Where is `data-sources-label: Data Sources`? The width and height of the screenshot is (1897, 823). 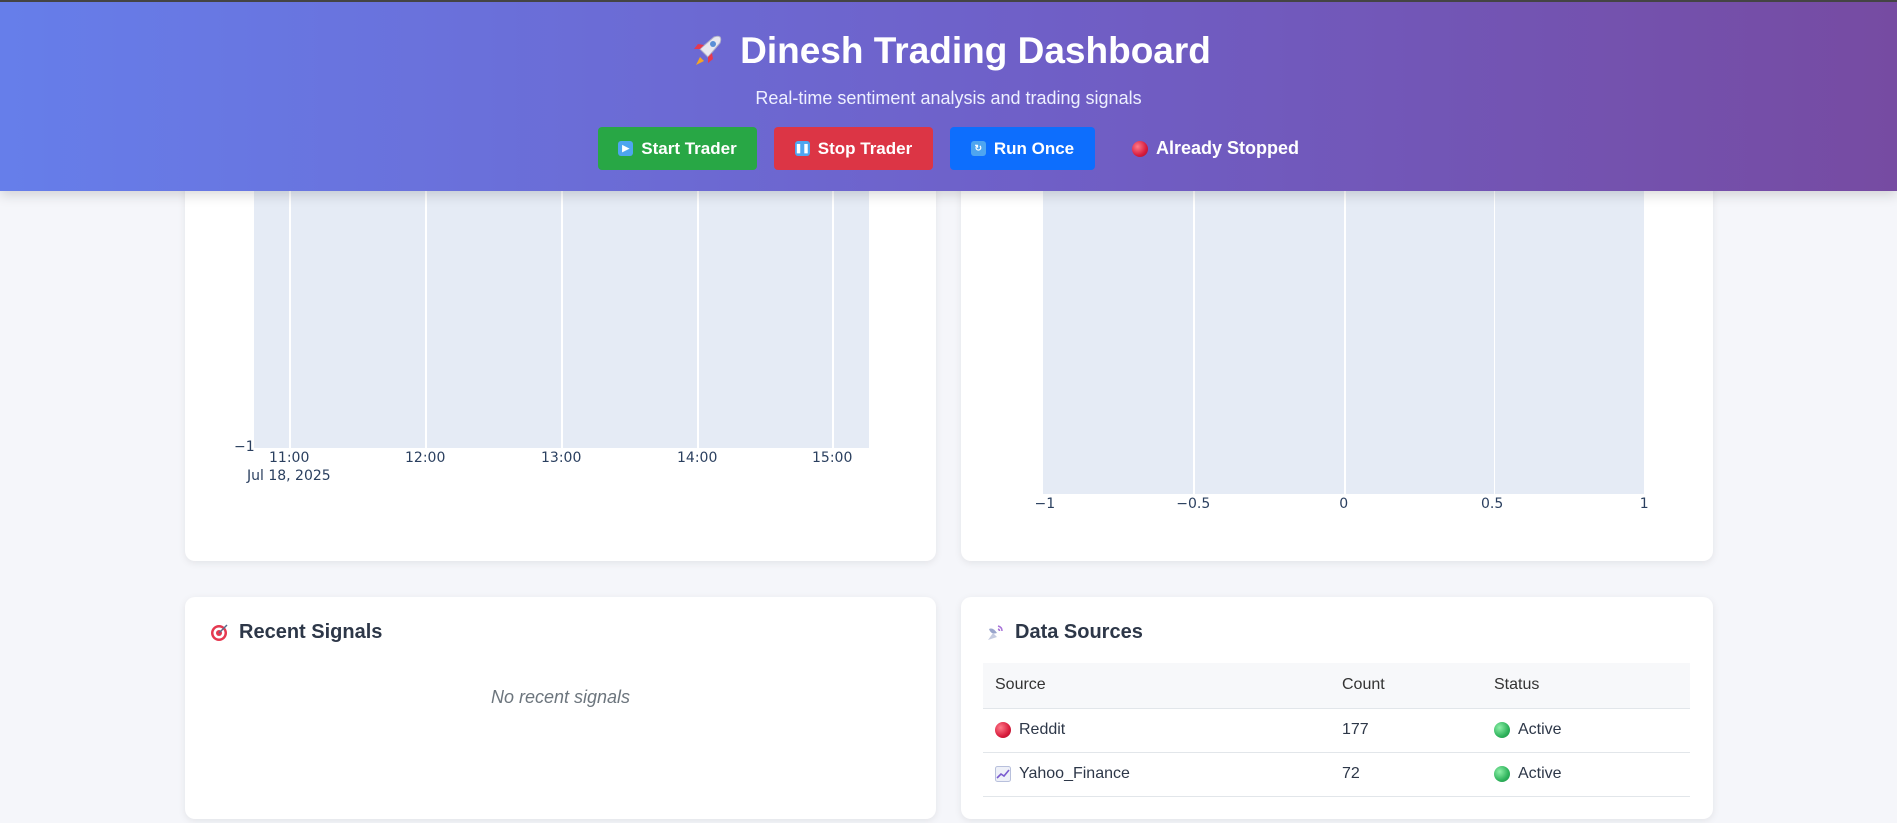
data-sources-label: Data Sources is located at coordinates (1079, 632).